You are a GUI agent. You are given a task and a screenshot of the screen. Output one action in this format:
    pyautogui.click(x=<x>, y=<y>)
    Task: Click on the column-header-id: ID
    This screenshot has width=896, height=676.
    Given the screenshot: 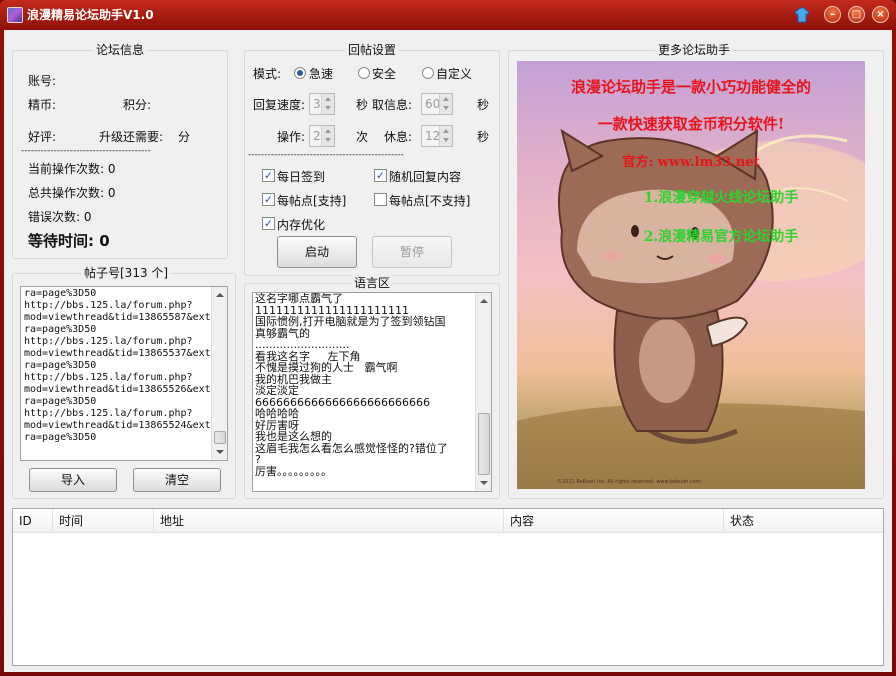 What is the action you would take?
    pyautogui.click(x=33, y=521)
    